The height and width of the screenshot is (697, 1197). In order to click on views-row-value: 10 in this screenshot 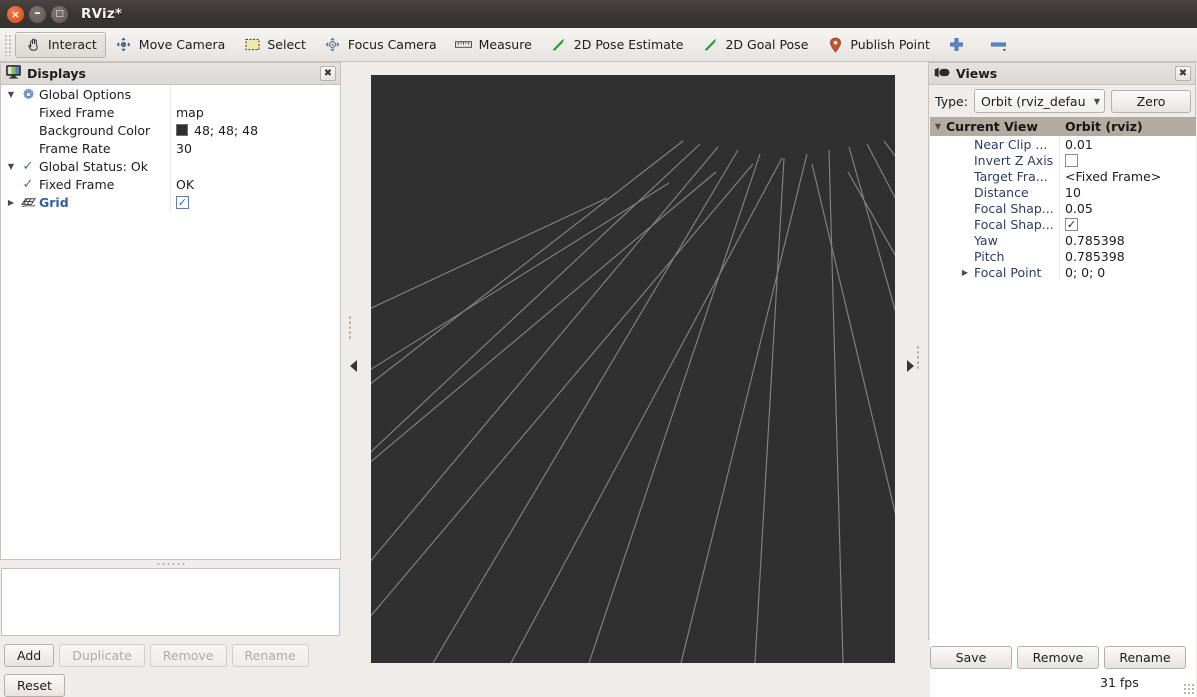, I will do `click(1128, 192)`.